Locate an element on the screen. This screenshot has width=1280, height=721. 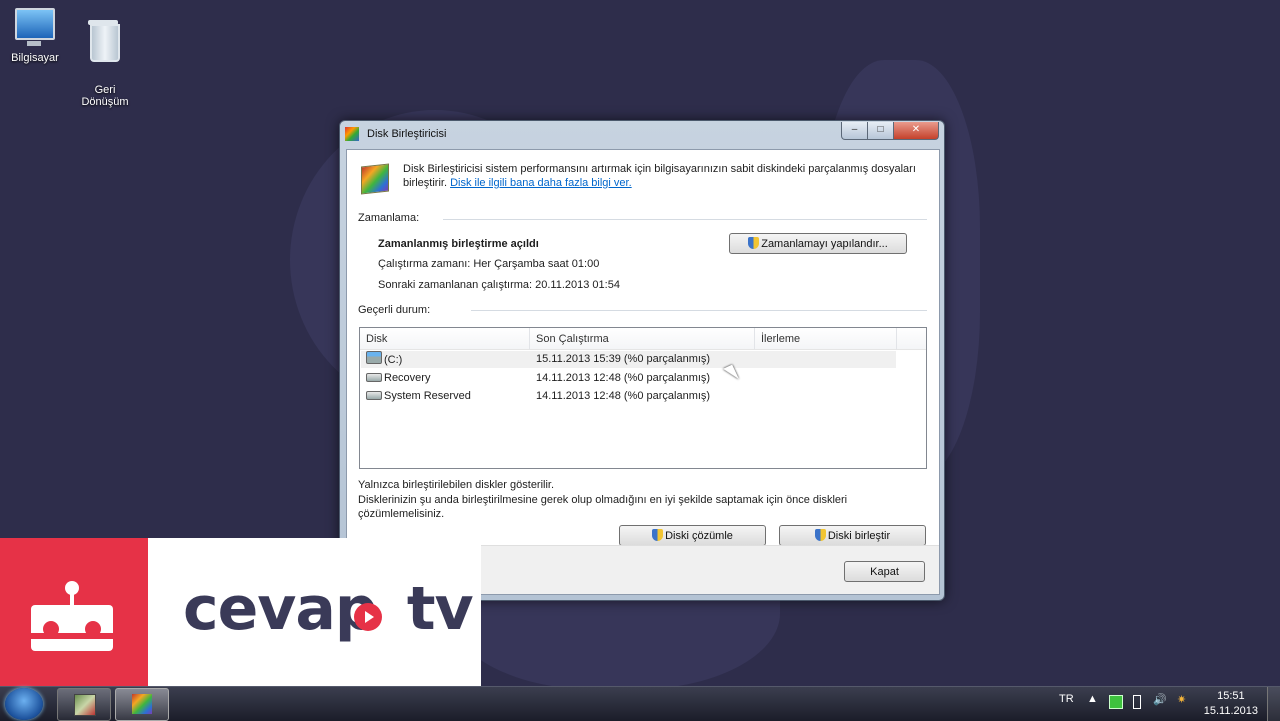
table-row: (C:) 15.11.2013 15:39 (%0 parçalanmış) is located at coordinates (628, 359).